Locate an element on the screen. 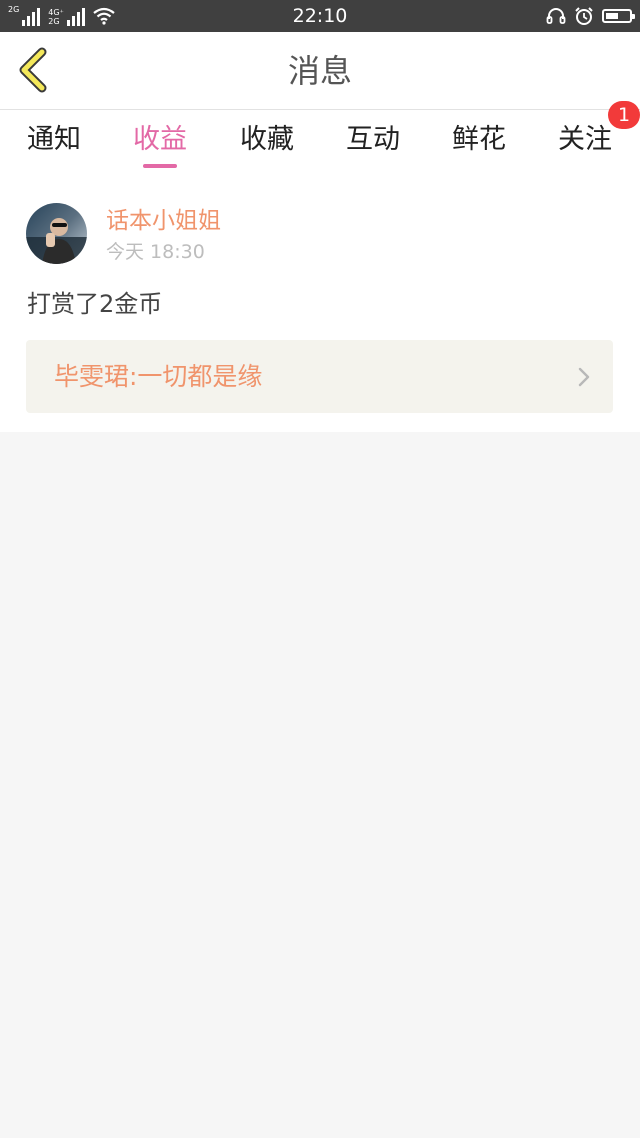  timestamp: 今天 18:30 is located at coordinates (155, 252).